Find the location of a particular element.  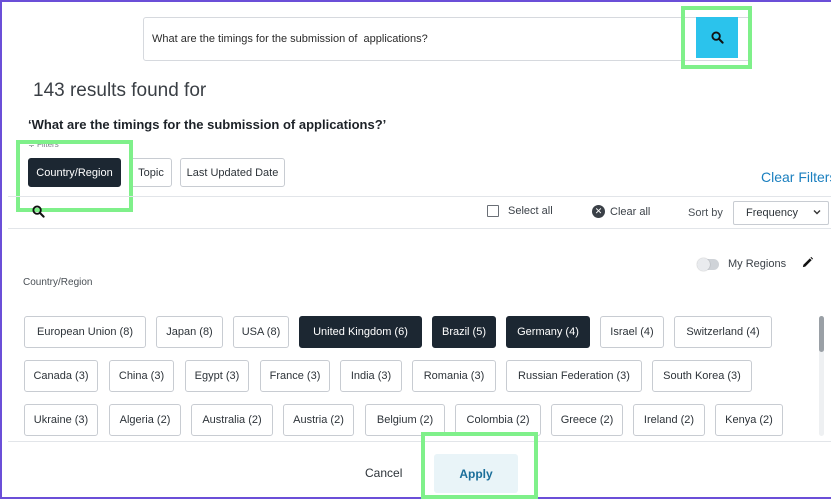

region-chip: European Union (8) is located at coordinates (85, 332).